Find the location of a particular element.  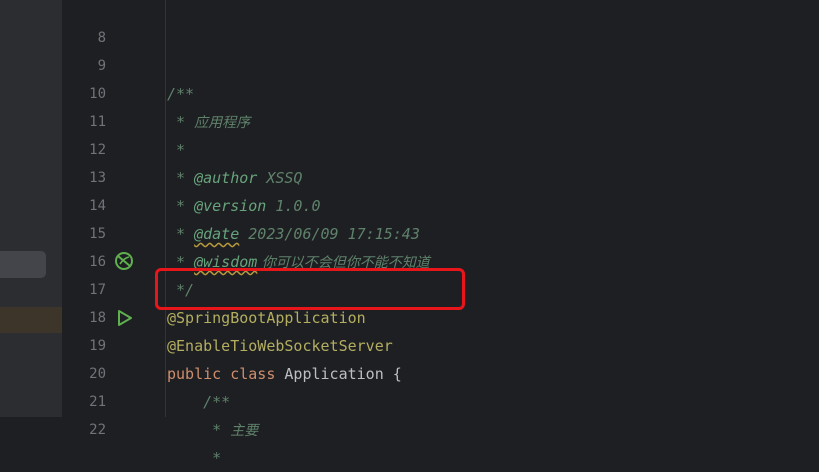

code-line: 8 is located at coordinates (409, 23).